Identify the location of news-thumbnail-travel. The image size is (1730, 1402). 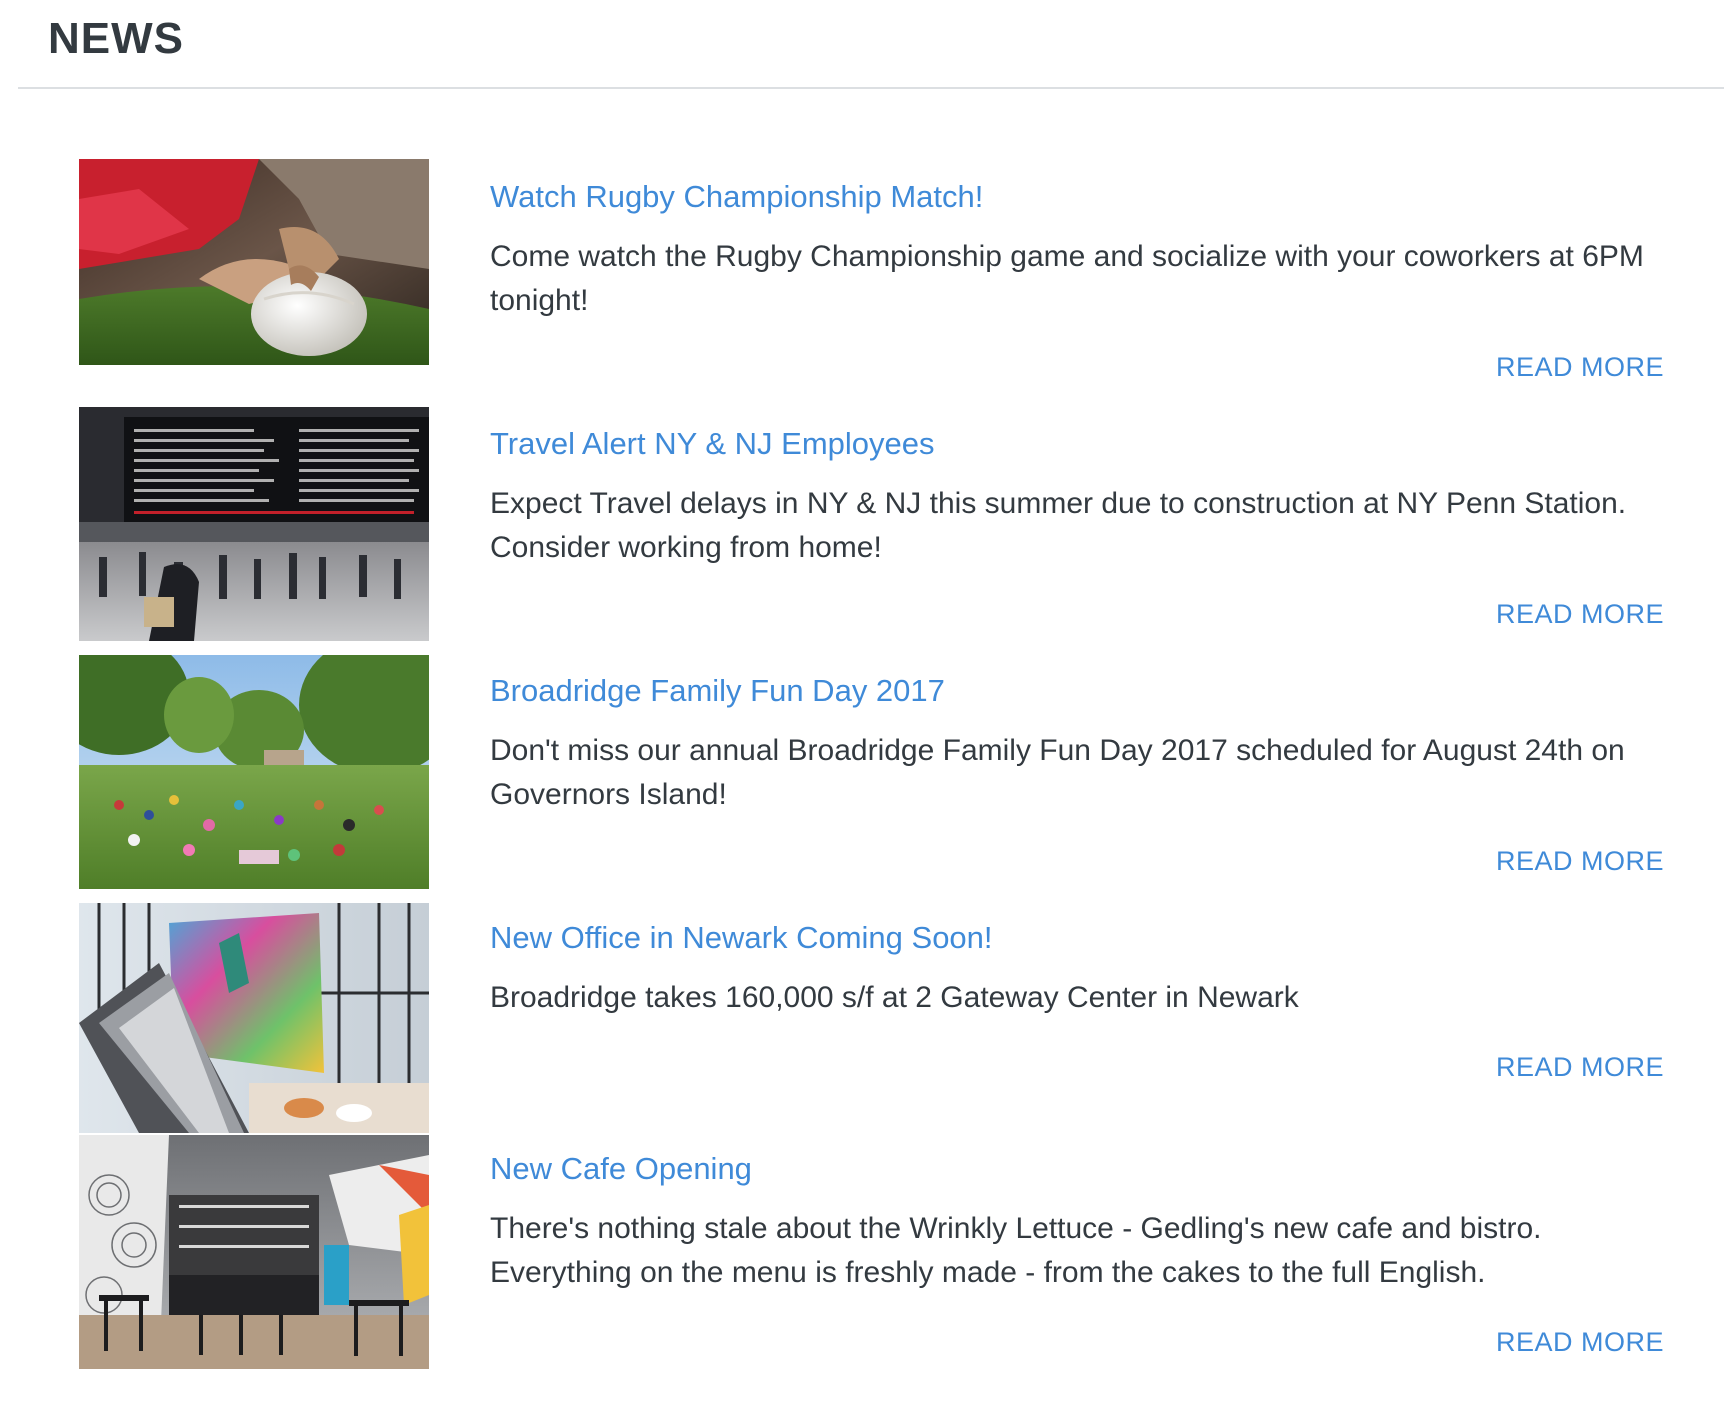
(254, 524).